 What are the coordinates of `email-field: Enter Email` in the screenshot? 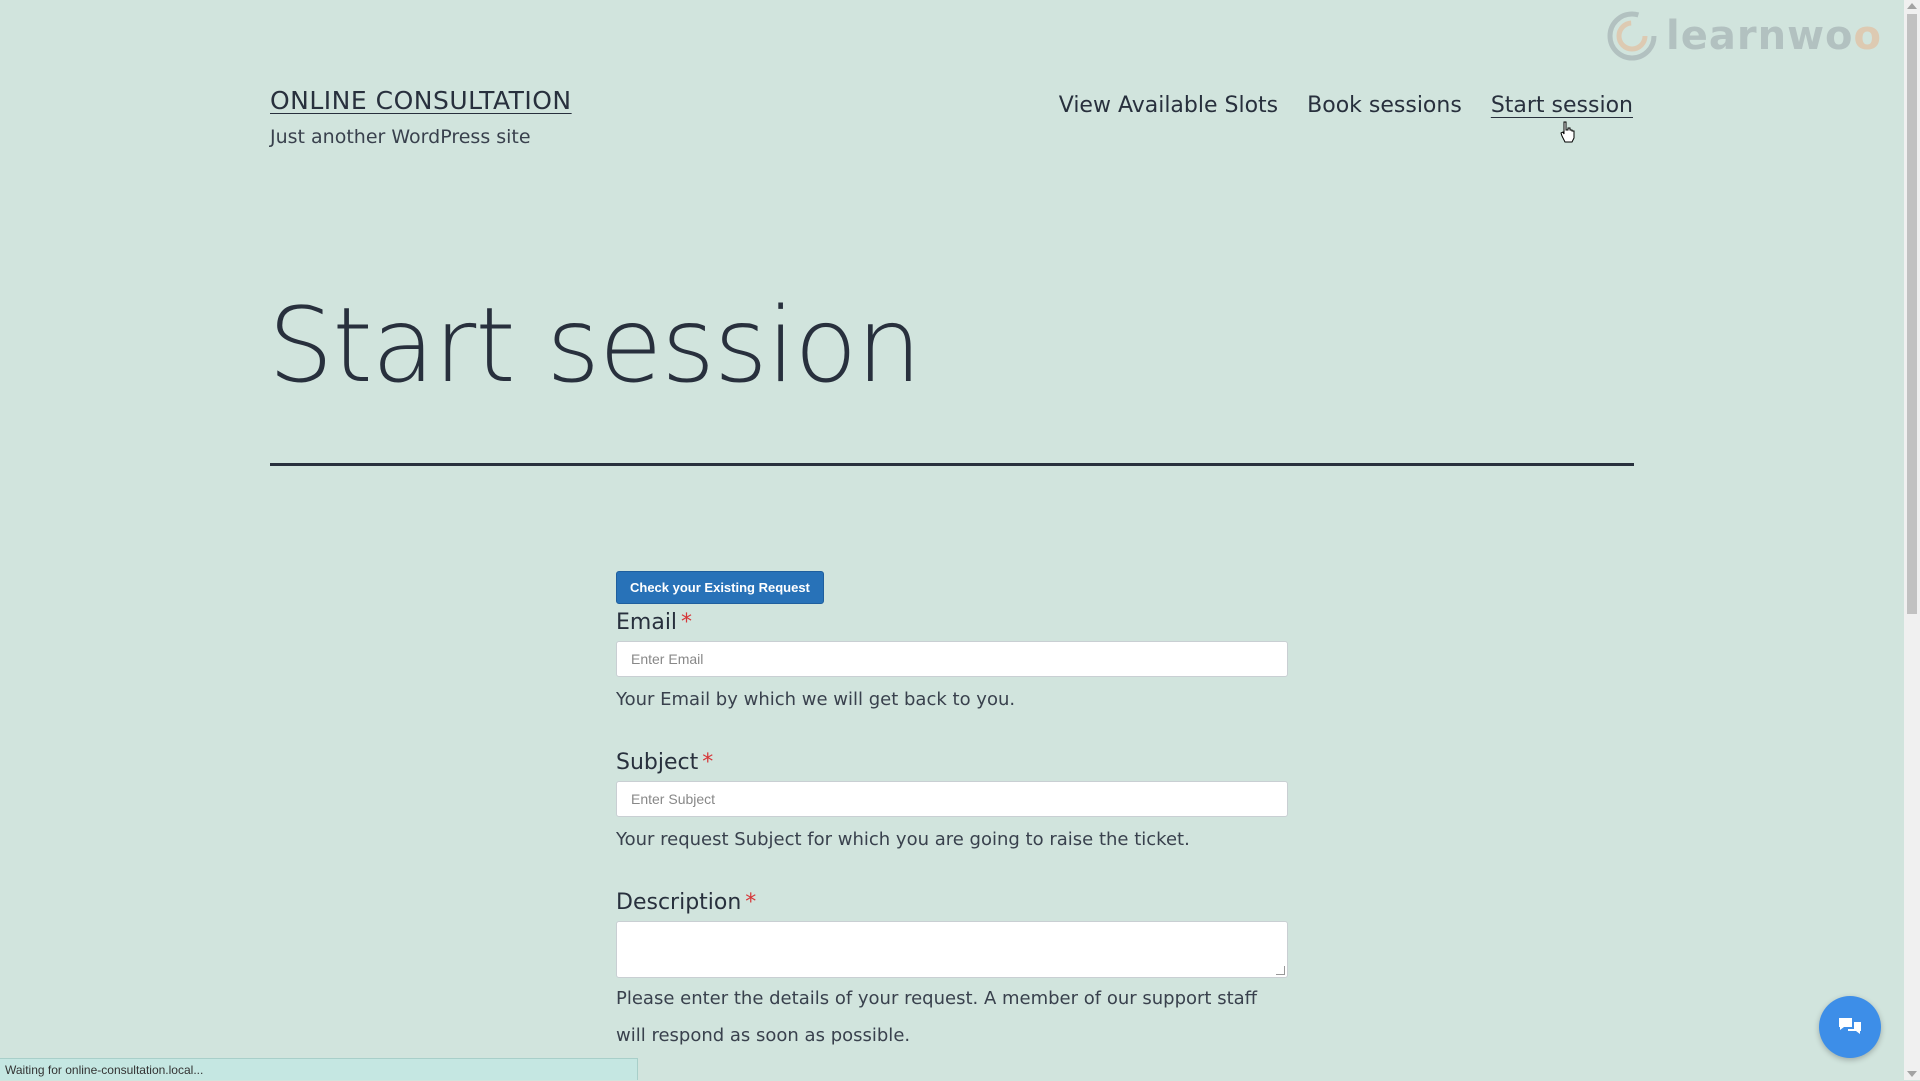 It's located at (952, 659).